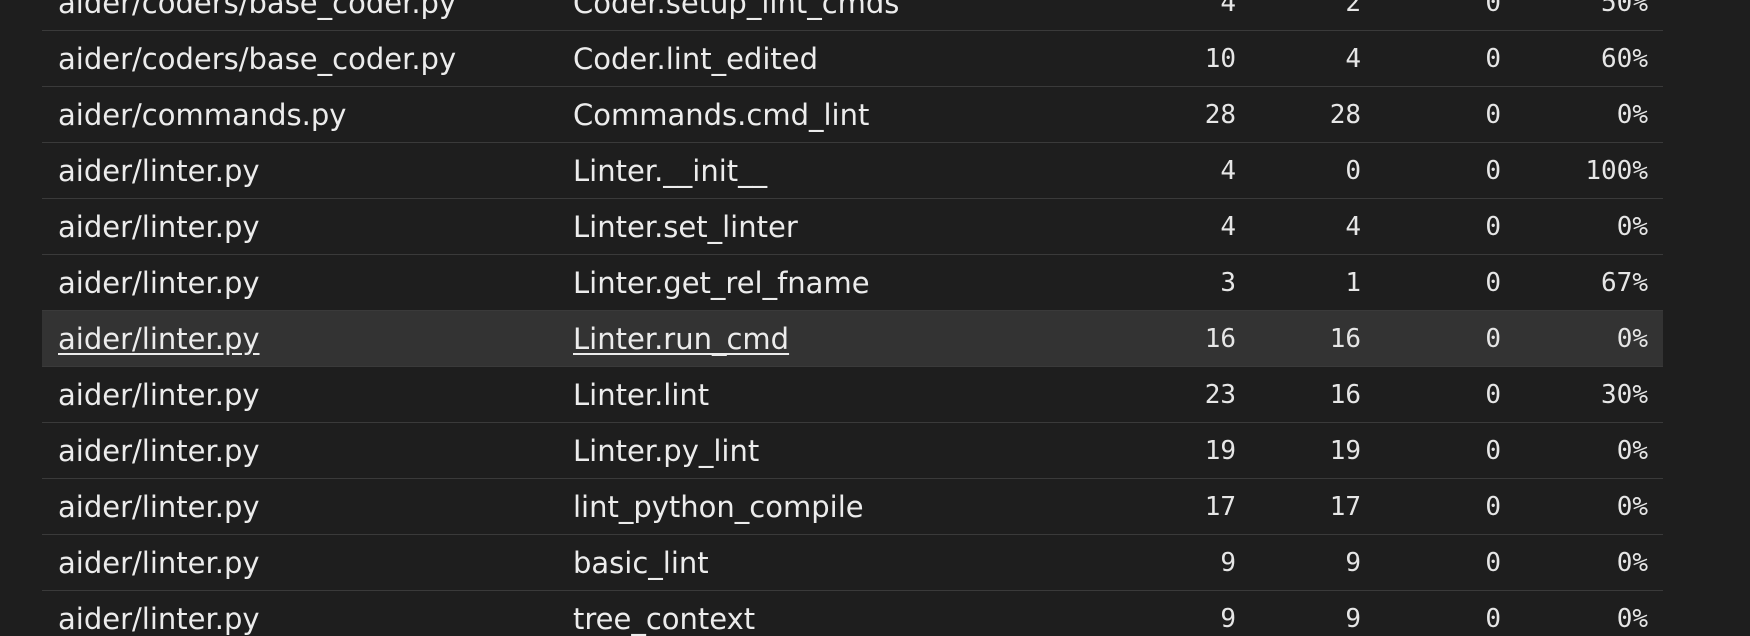 This screenshot has height=636, width=1750. What do you see at coordinates (1220, 507) in the screenshot?
I see `statements-count: 17` at bounding box center [1220, 507].